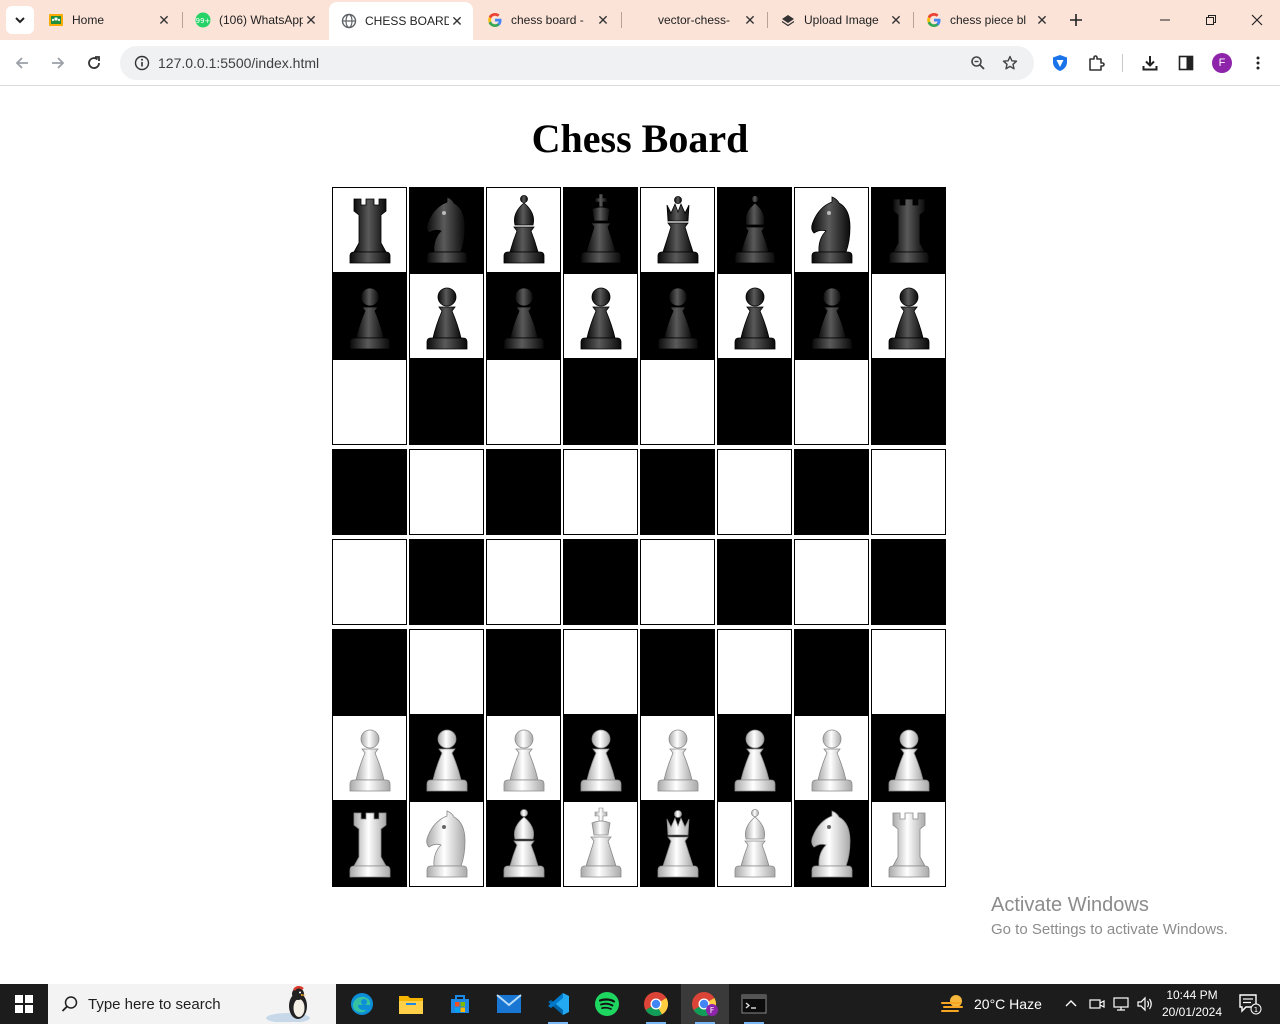 The width and height of the screenshot is (1280, 1024). Describe the element at coordinates (1121, 1004) in the screenshot. I see `network-button` at that location.